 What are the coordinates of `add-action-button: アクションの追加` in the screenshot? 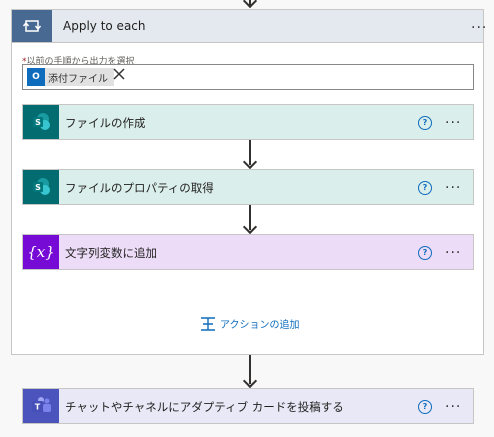 It's located at (250, 323).